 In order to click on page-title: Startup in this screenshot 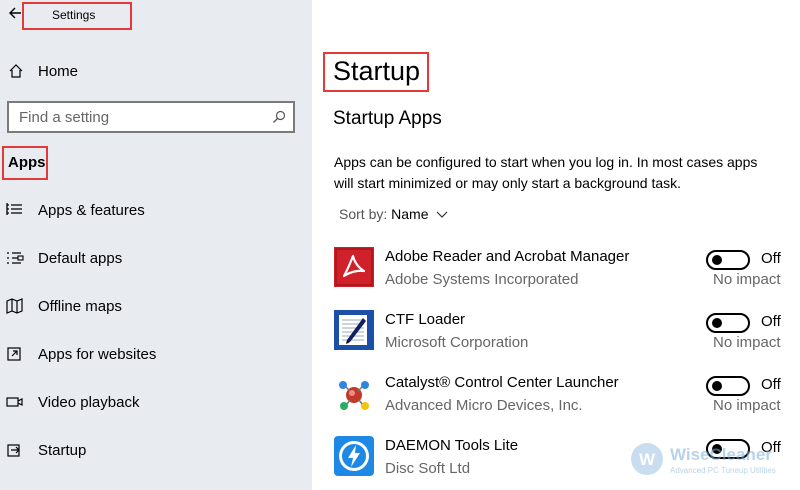, I will do `click(377, 71)`.